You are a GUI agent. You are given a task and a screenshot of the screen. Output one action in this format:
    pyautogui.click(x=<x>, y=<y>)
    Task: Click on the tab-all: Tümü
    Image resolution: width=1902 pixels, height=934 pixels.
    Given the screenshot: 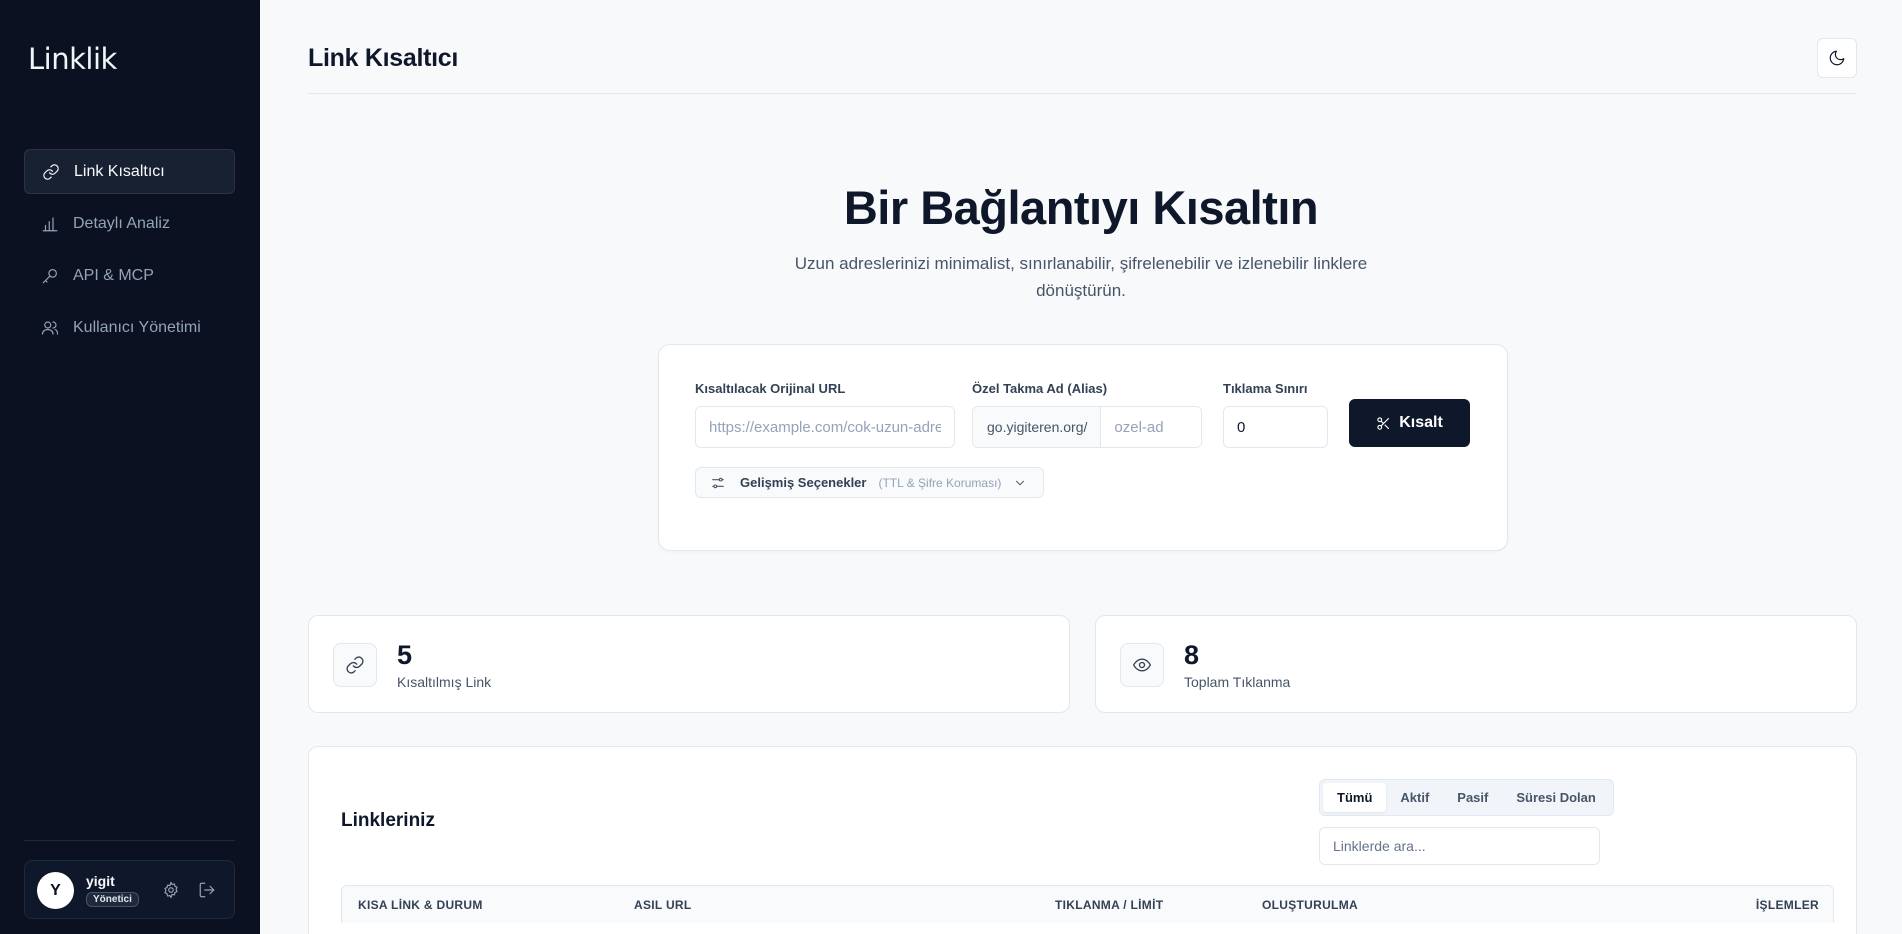 What is the action you would take?
    pyautogui.click(x=1355, y=797)
    